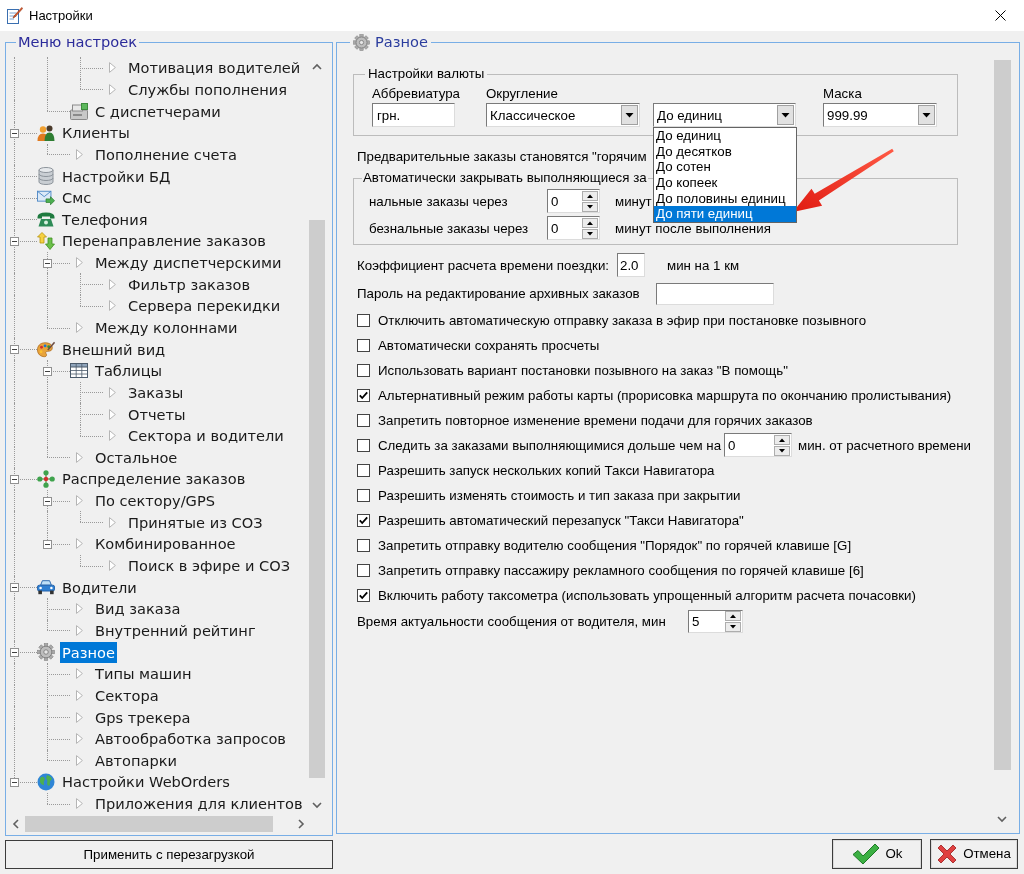 The image size is (1024, 874). Describe the element at coordinates (169, 854) in the screenshot. I see `apply-restart-button: Применить с перезагрузкой` at that location.